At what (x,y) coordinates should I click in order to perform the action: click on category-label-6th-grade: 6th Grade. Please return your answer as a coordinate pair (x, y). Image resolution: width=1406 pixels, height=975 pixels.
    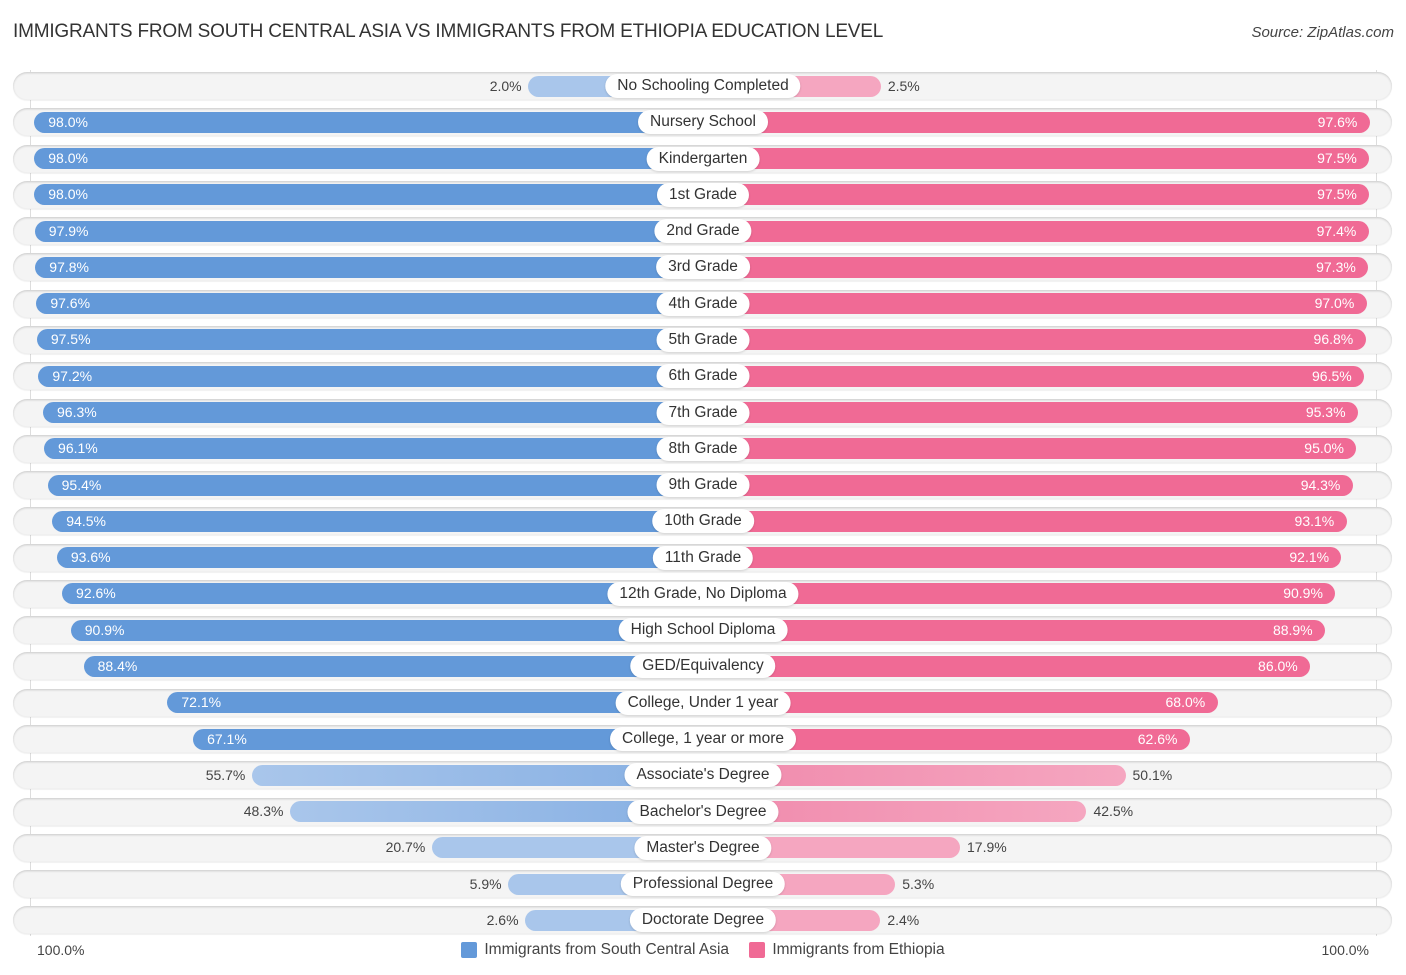
    Looking at the image, I should click on (703, 376).